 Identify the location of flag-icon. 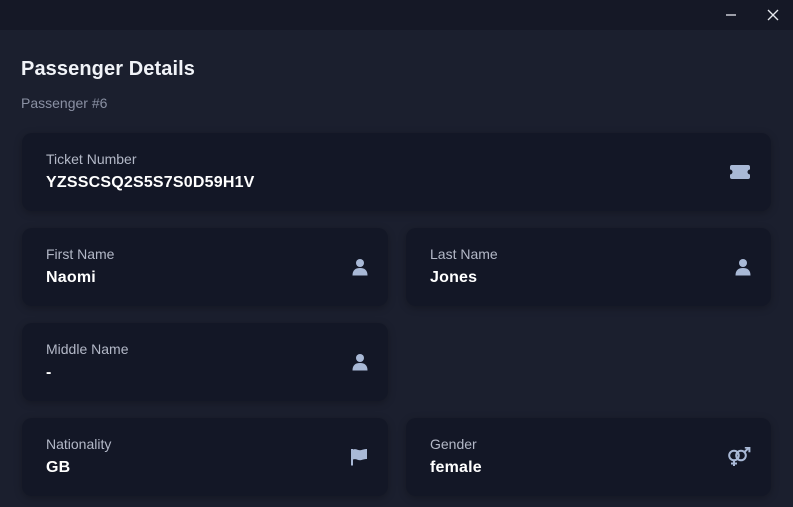
(359, 457).